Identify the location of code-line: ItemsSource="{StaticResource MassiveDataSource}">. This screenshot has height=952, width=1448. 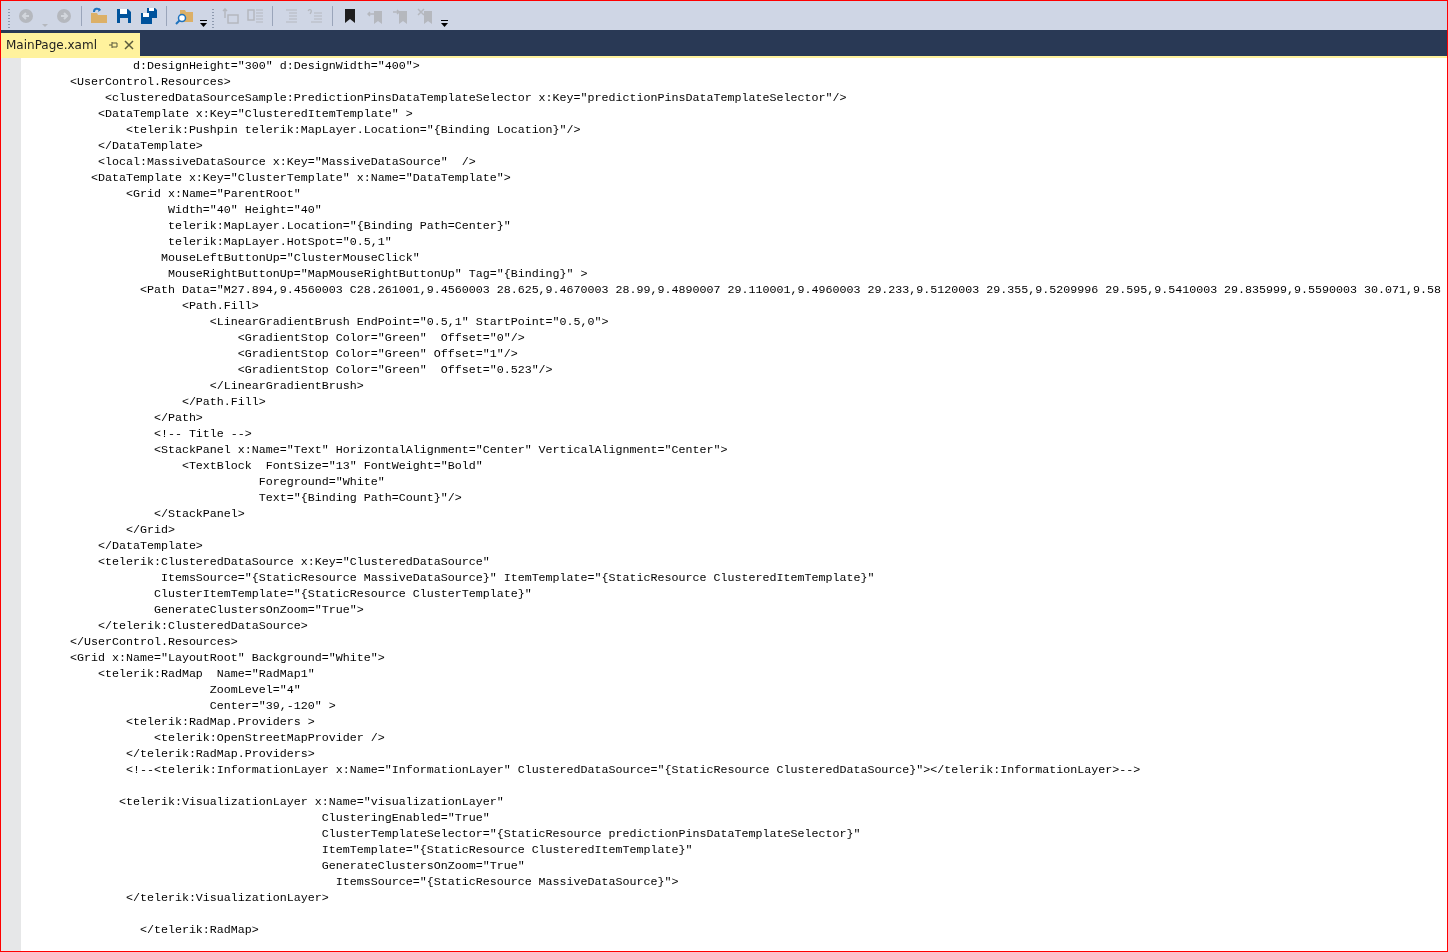
(507, 882).